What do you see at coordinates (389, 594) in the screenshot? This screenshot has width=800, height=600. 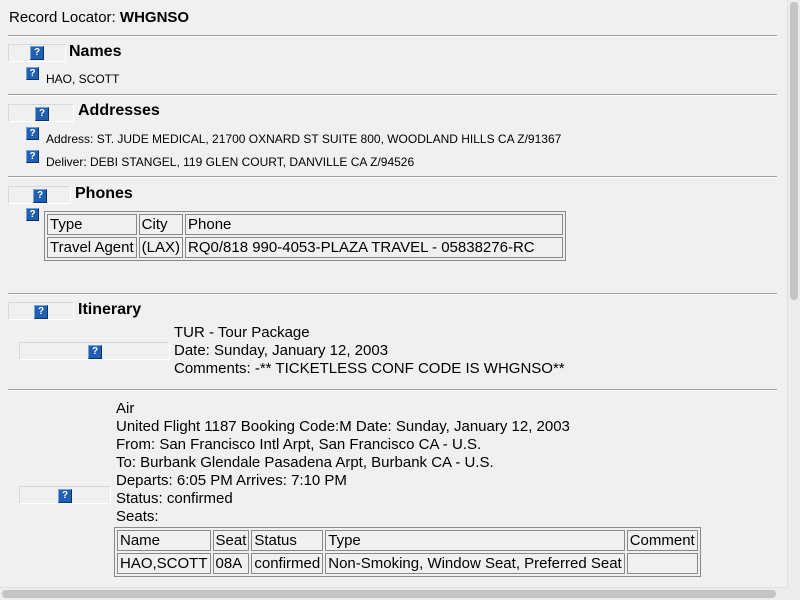 I see `horizontal-scrollbar-thumb` at bounding box center [389, 594].